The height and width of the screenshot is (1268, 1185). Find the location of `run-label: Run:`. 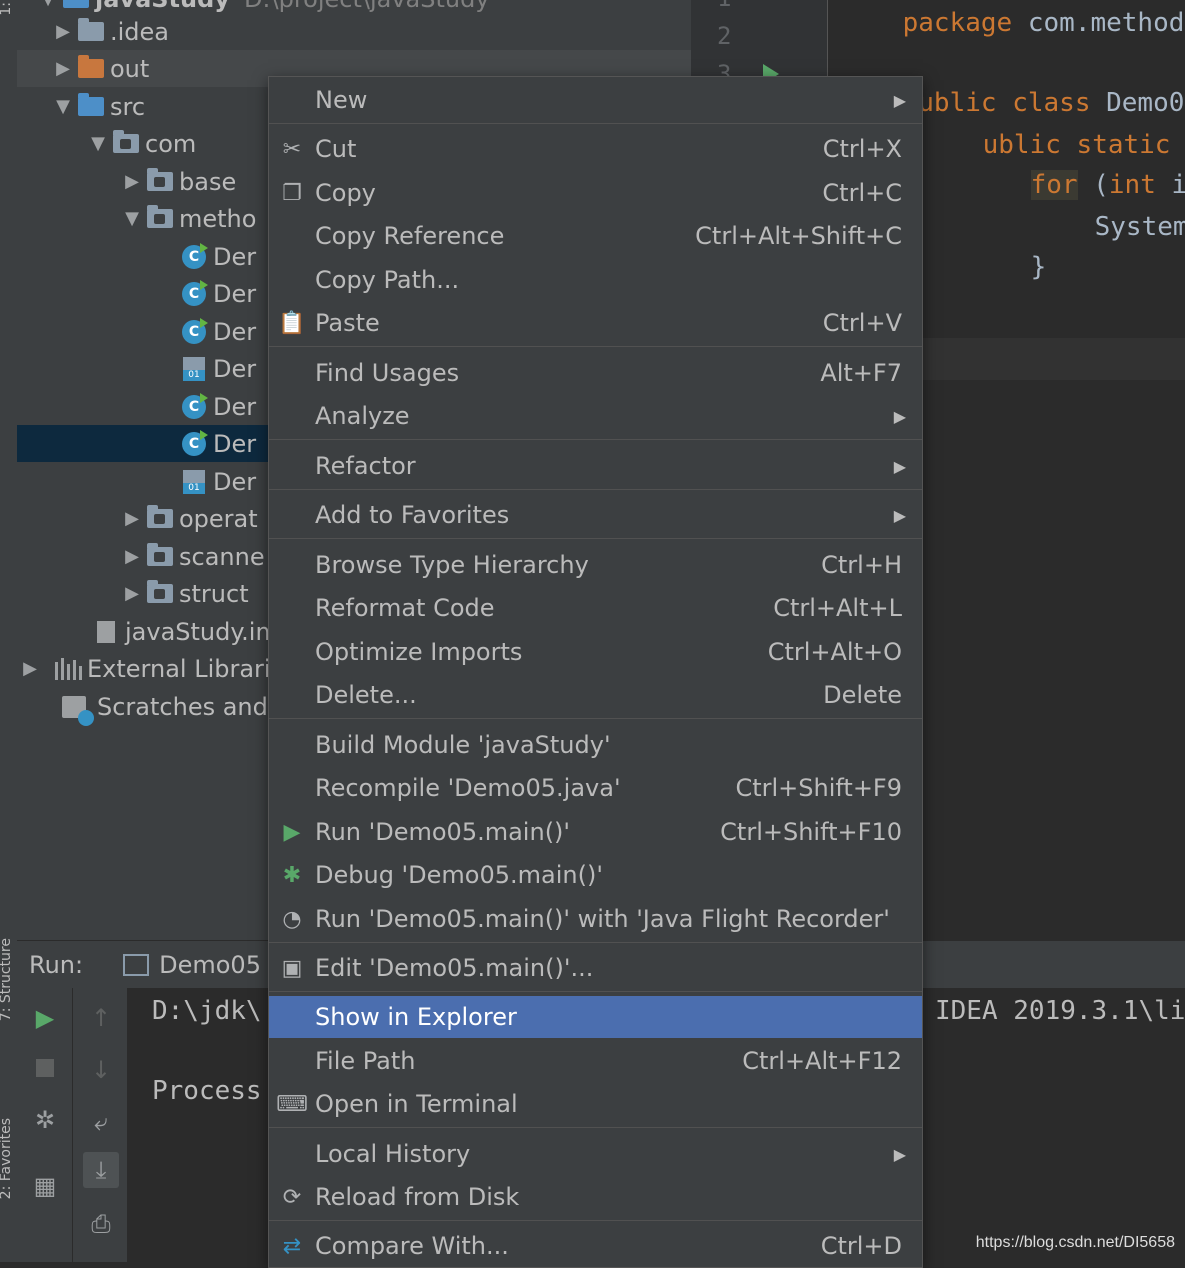

run-label: Run: is located at coordinates (56, 965).